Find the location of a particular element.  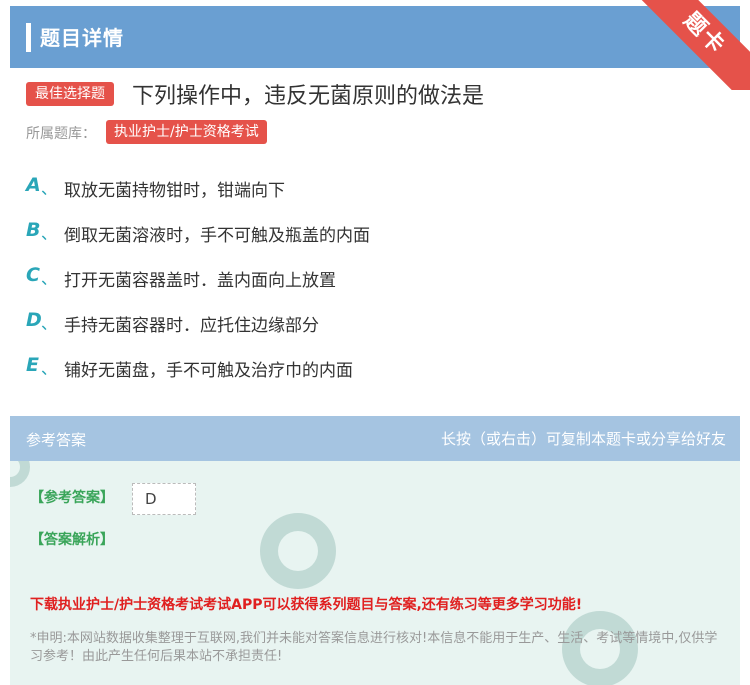

option-e: E 、 铺好无菌盘，手不可触及治疗巾的内面 is located at coordinates (376, 365).